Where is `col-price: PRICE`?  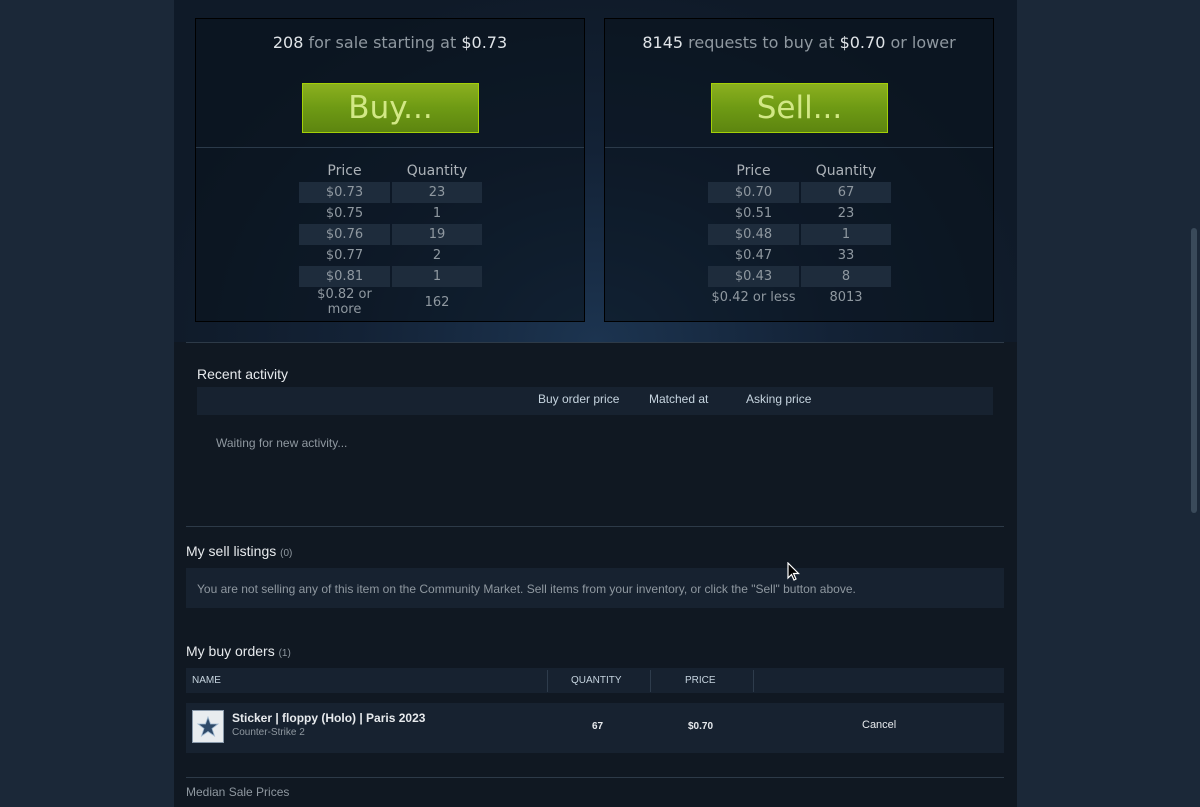
col-price: PRICE is located at coordinates (700, 680).